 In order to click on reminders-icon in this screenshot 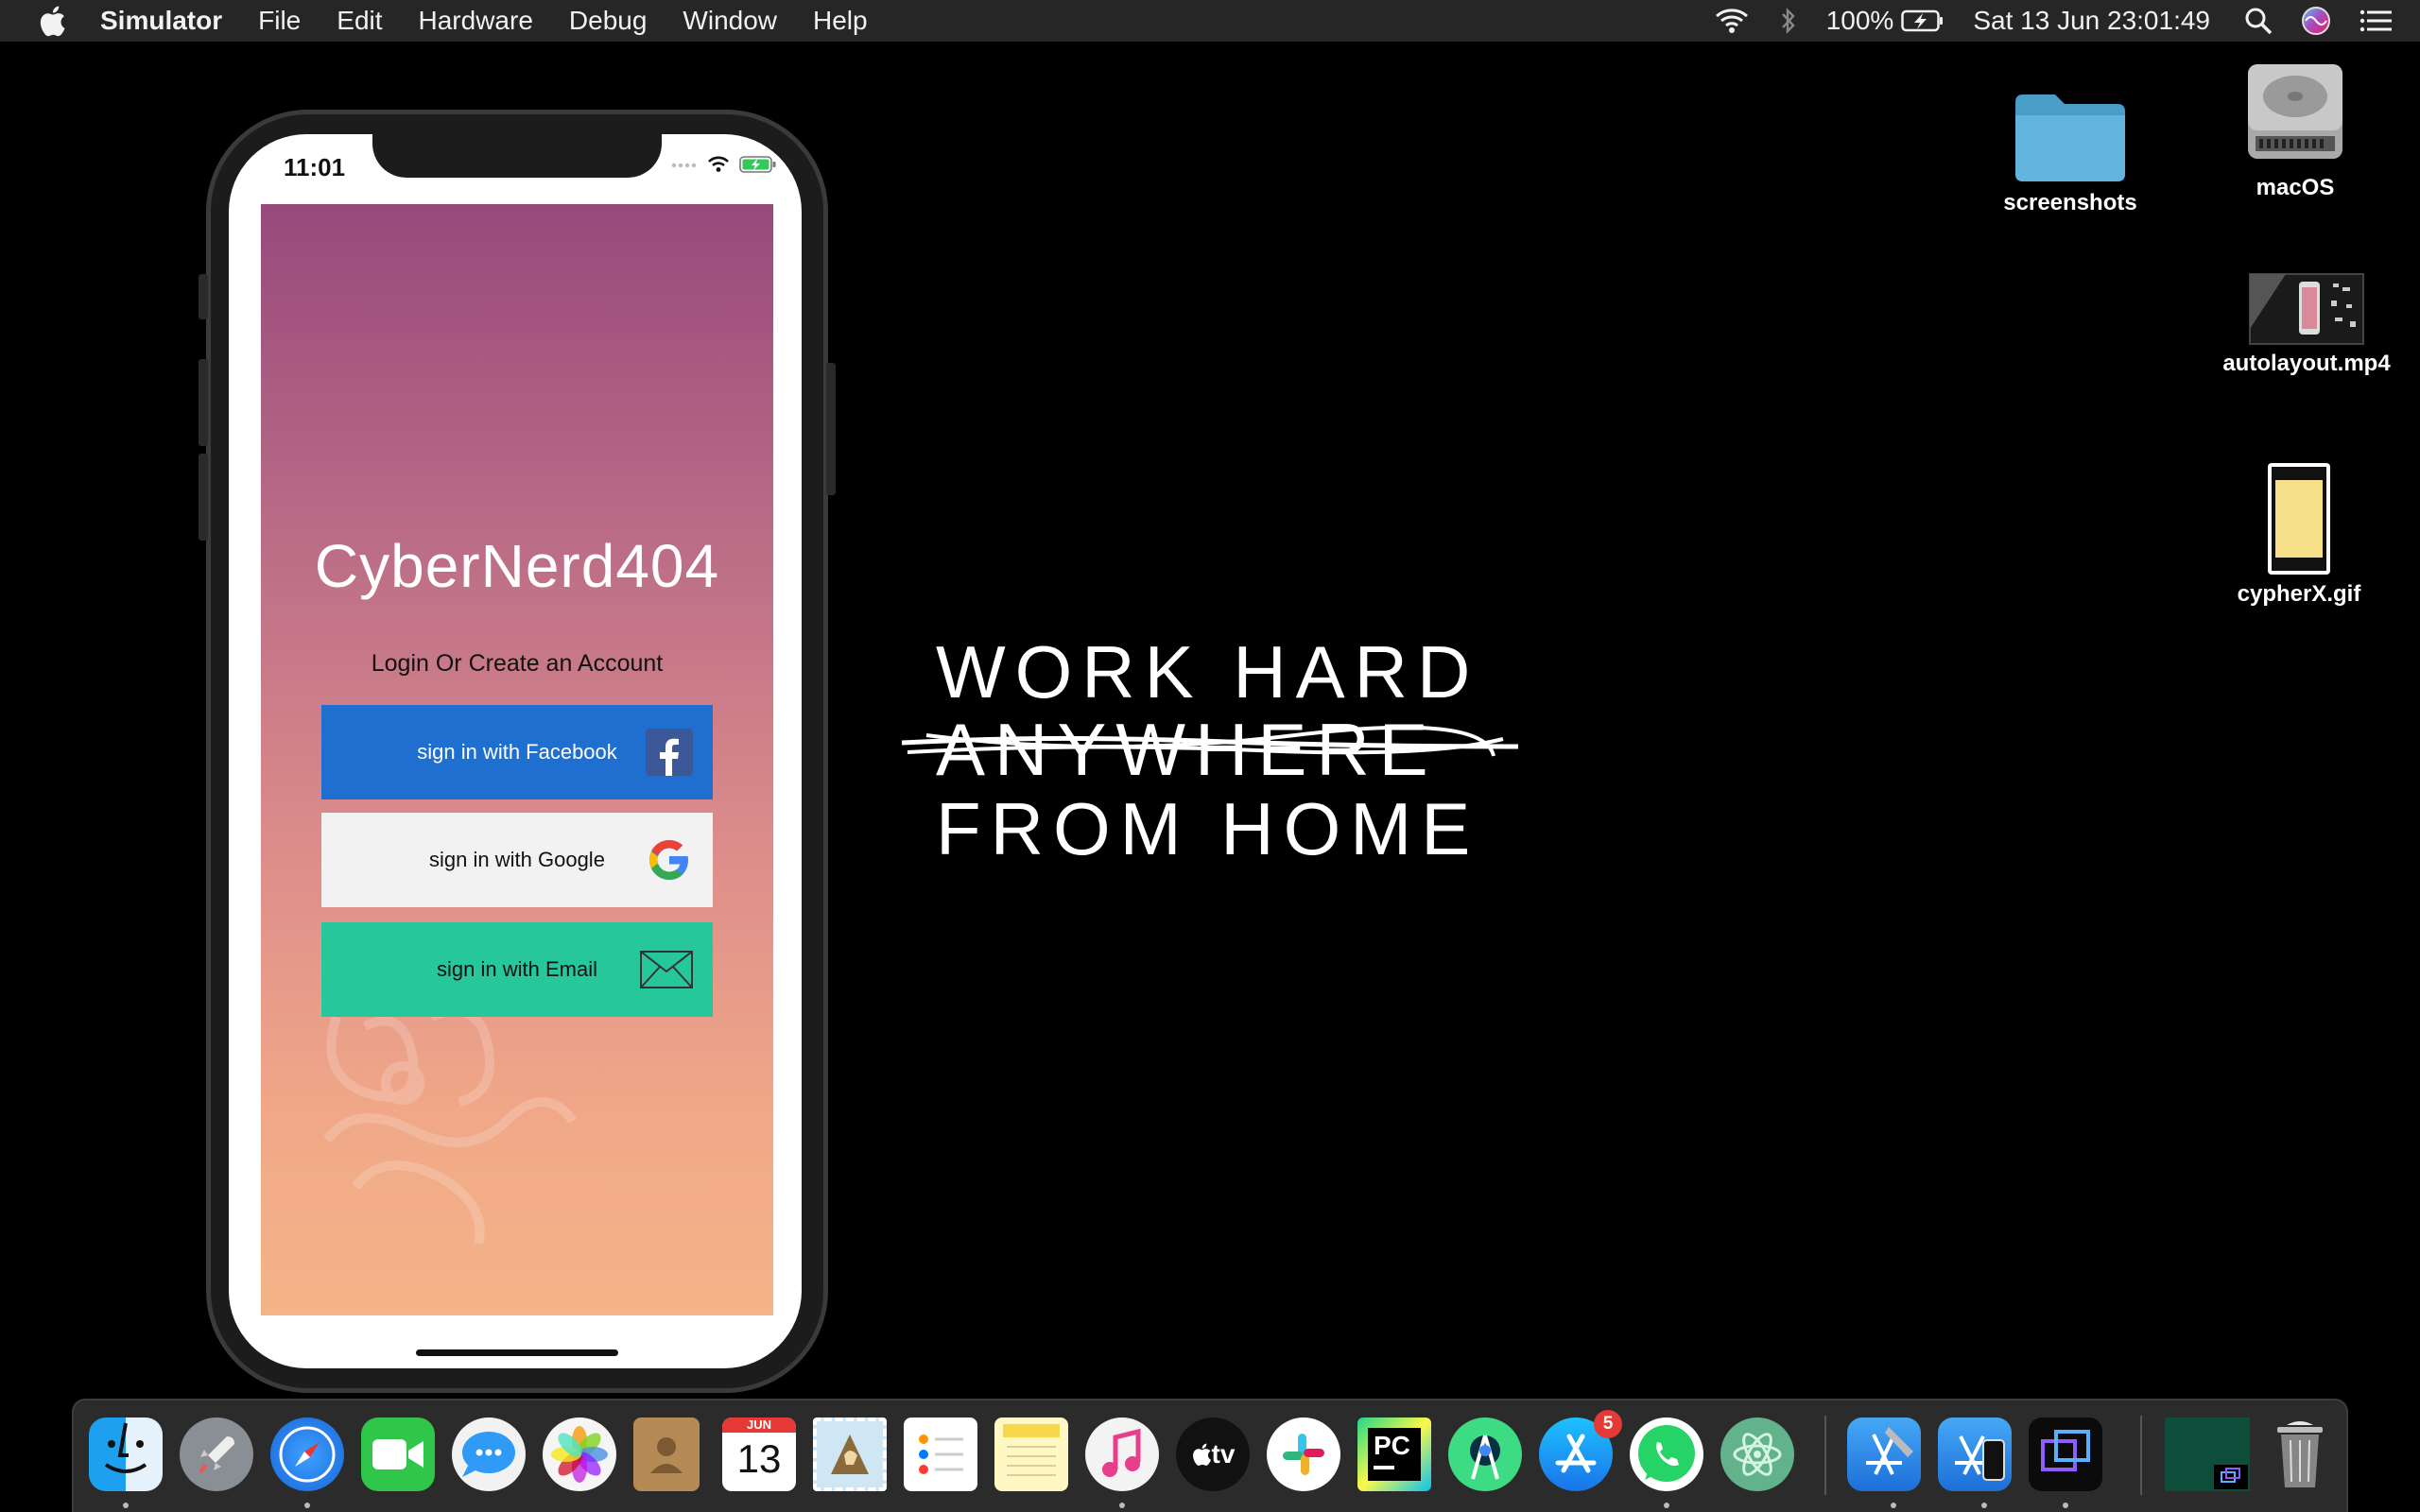, I will do `click(941, 1454)`.